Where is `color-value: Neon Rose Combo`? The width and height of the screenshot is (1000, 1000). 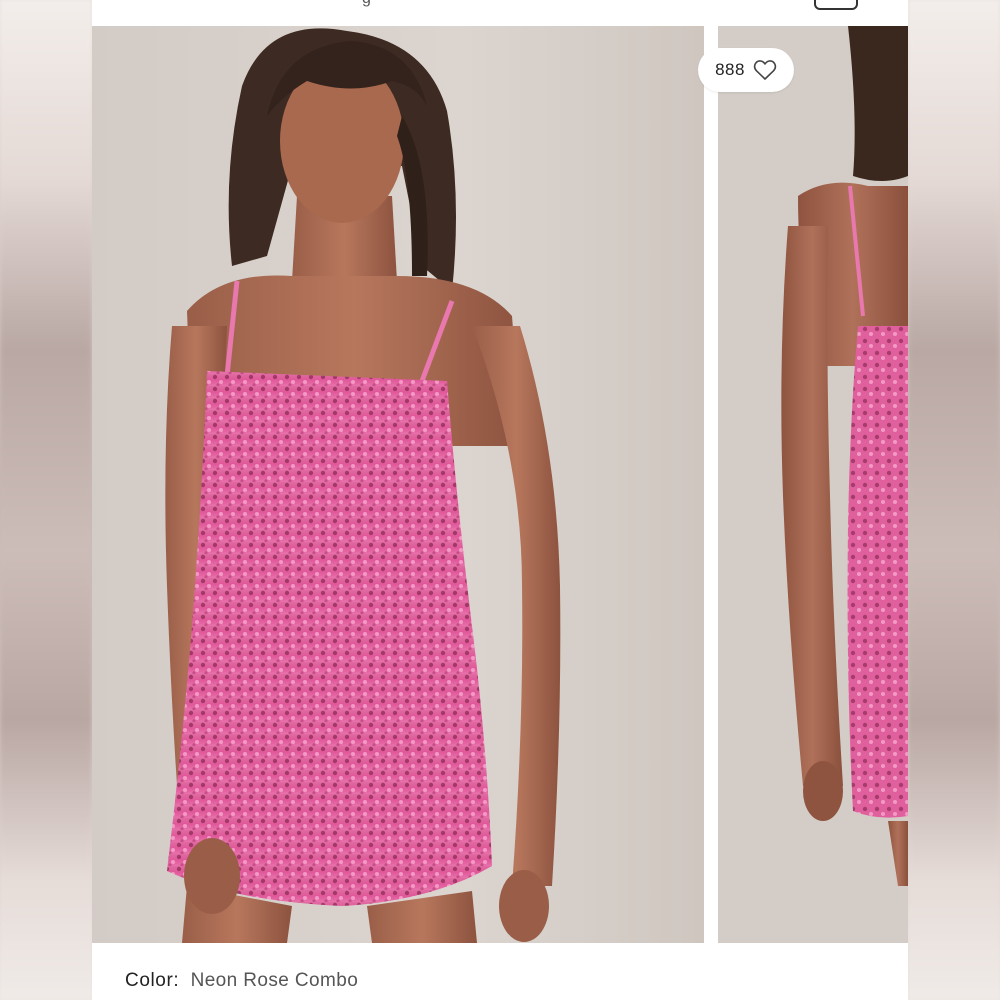
color-value: Neon Rose Combo is located at coordinates (274, 980).